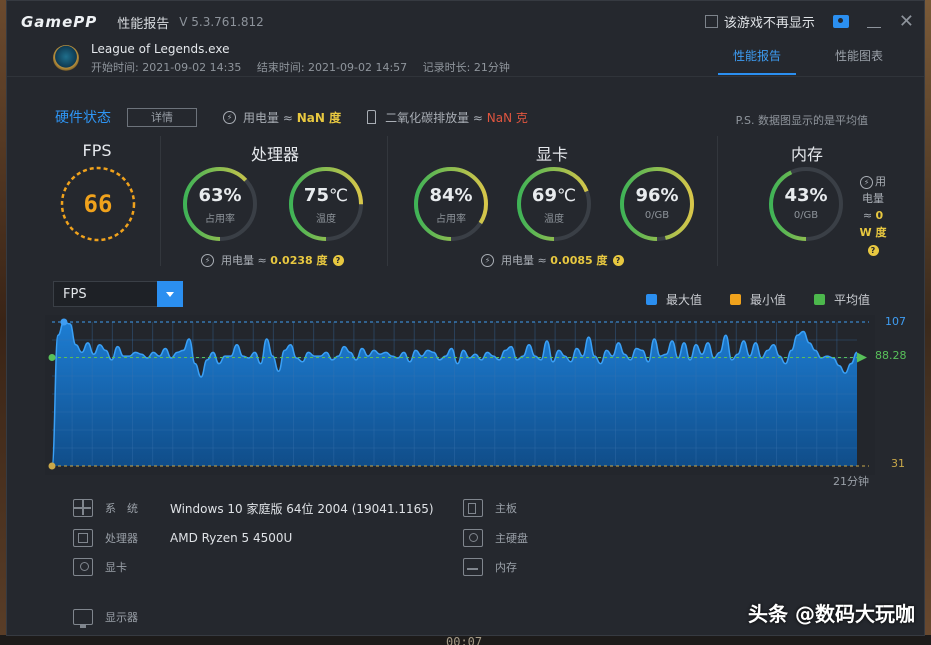 This screenshot has width=931, height=645. What do you see at coordinates (873, 198) in the screenshot?
I see `memory-power-line2: 电量` at bounding box center [873, 198].